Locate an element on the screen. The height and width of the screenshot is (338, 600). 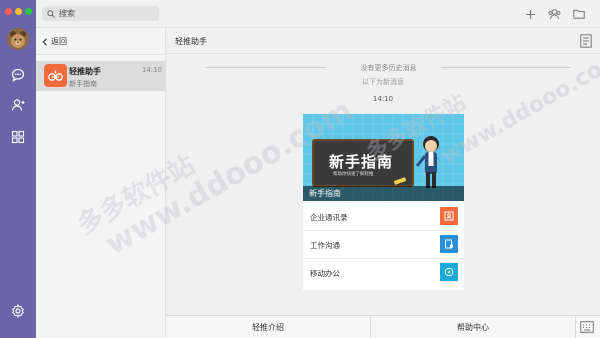
zoom-window-button is located at coordinates (28, 11).